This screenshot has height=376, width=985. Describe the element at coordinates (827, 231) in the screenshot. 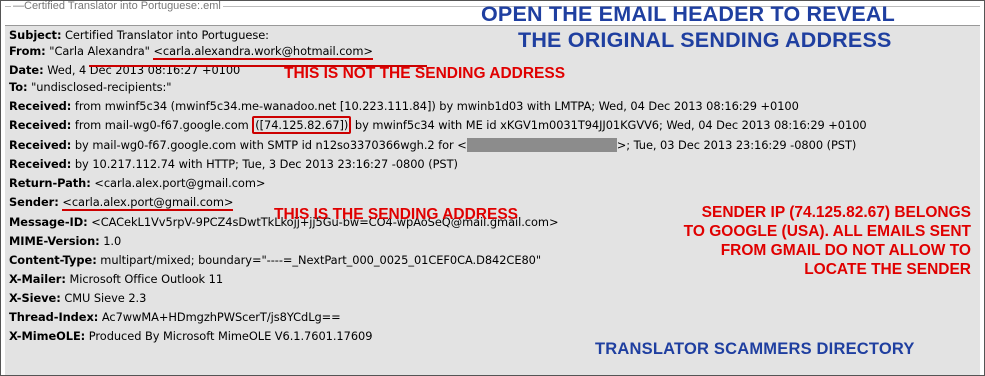

I see `callout-ip-2: TO GOOGLE (USA). ALL EMAILS SENT` at that location.